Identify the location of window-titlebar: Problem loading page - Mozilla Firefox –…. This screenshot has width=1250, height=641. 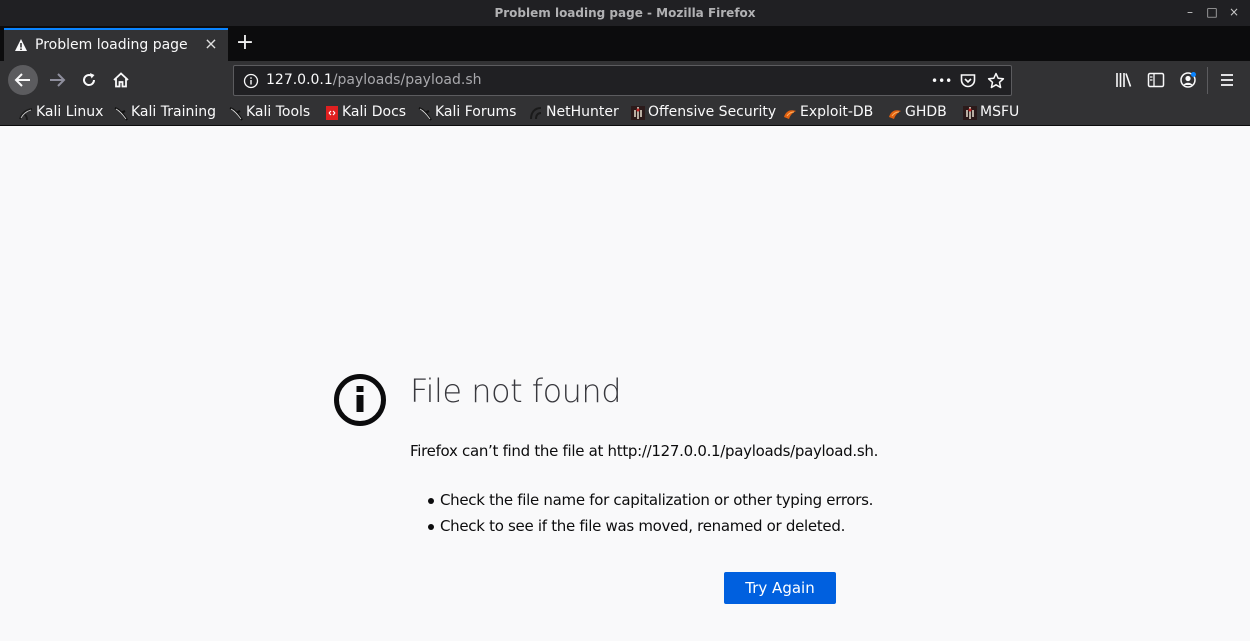
(625, 13).